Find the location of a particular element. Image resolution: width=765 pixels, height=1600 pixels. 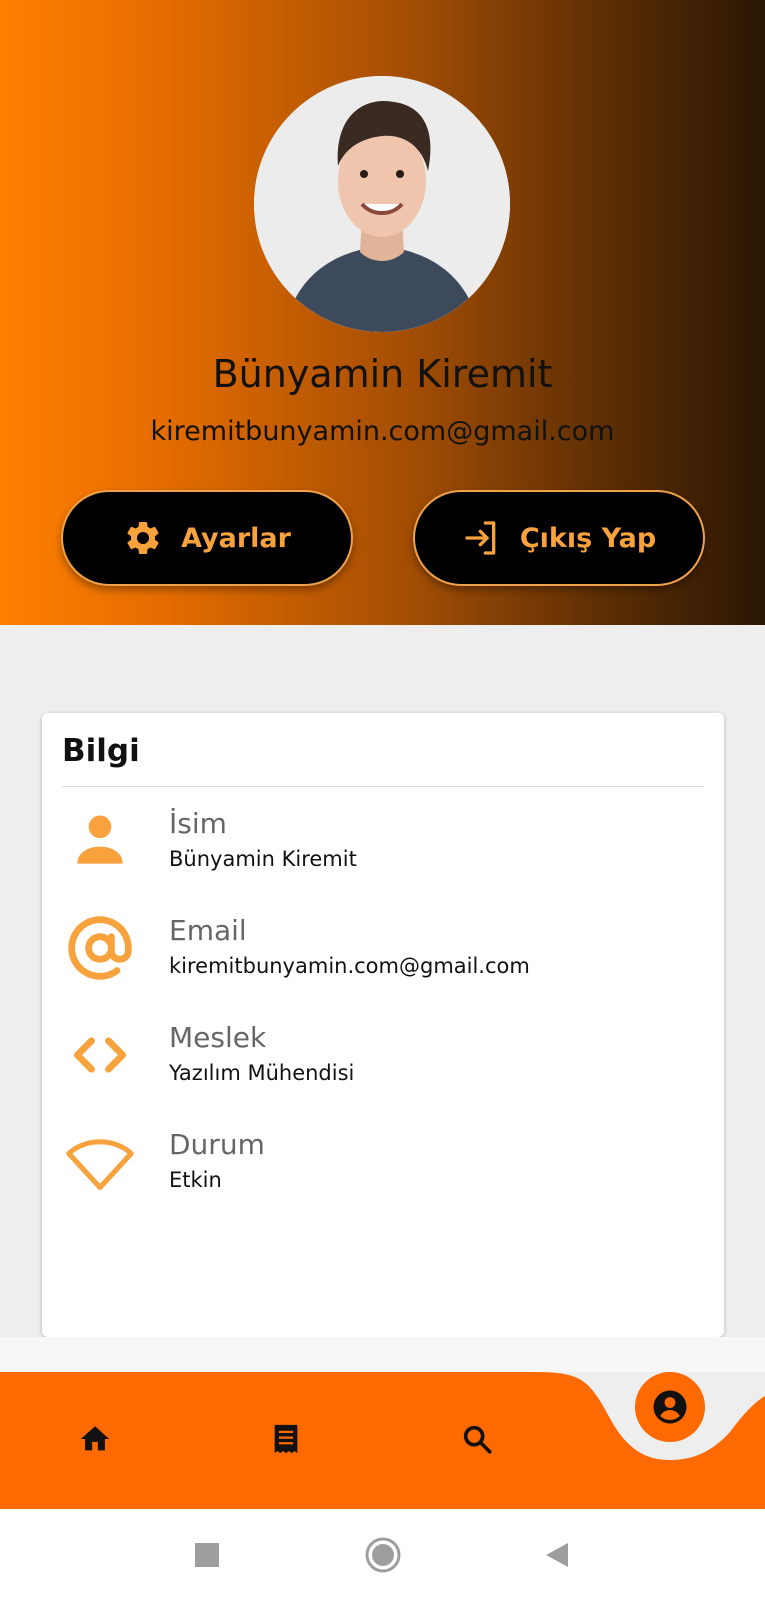

receipt-list-icon is located at coordinates (286, 1439).